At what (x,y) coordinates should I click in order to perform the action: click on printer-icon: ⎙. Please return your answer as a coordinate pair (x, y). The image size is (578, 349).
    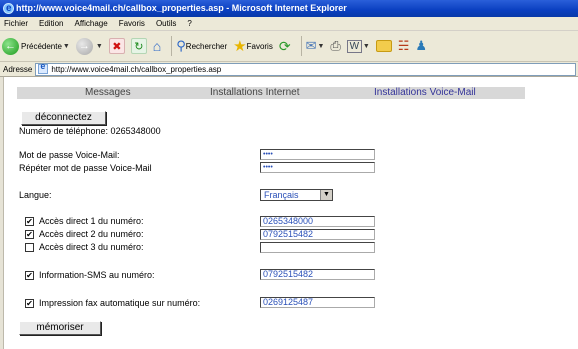
    Looking at the image, I should click on (335, 45).